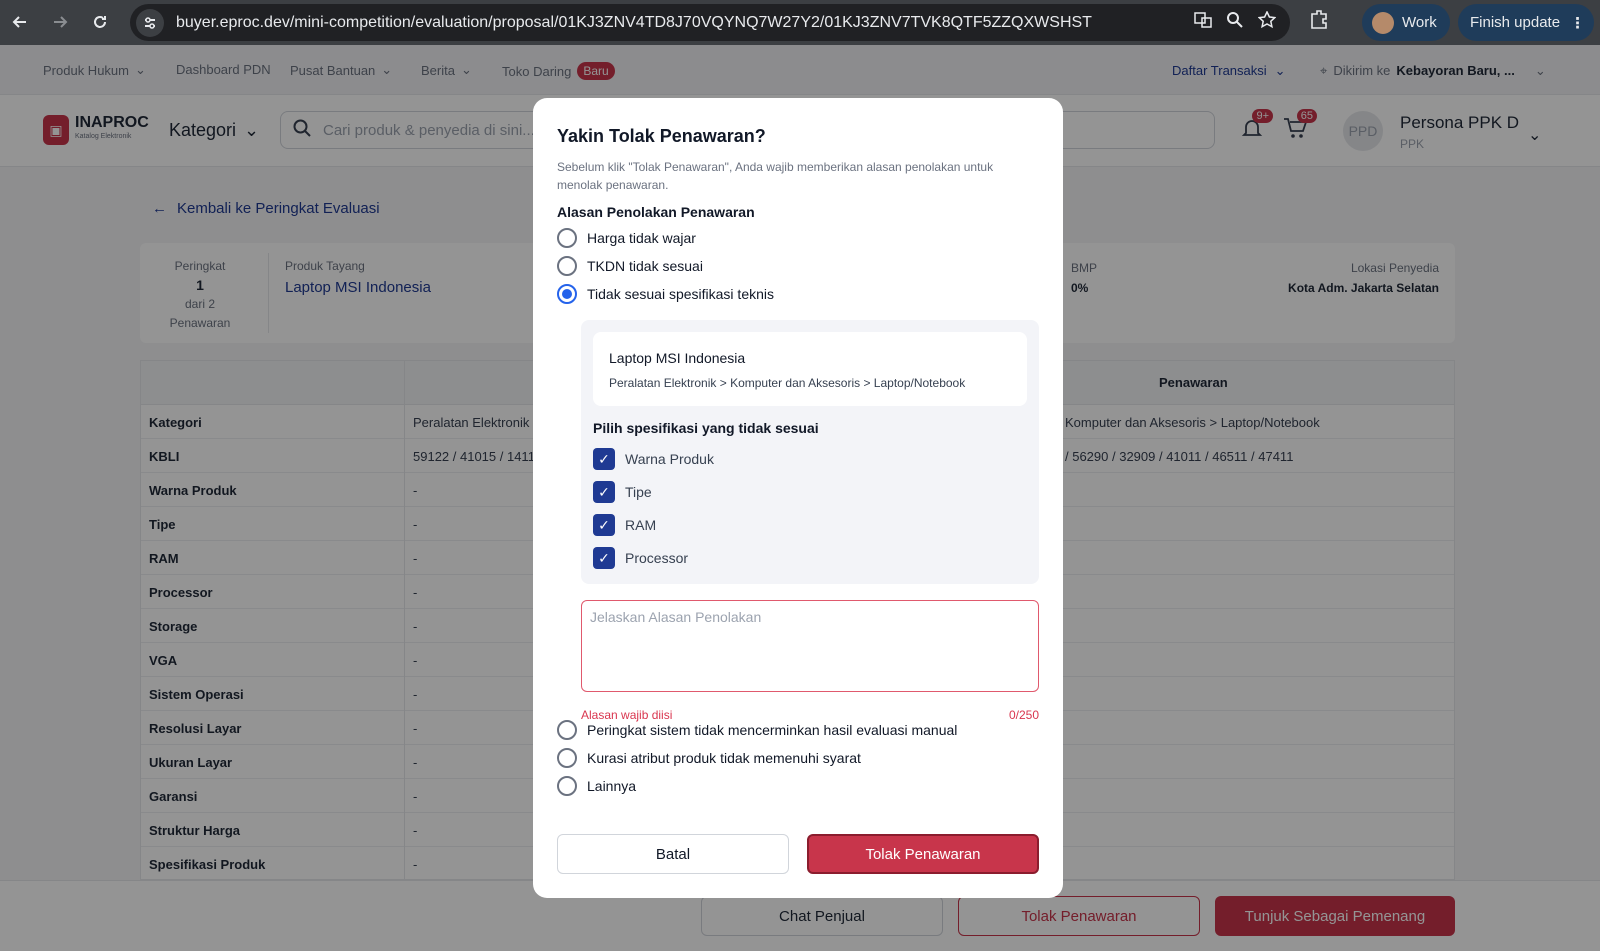  I want to click on spec-checkbox-label: Warna Produk, so click(669, 459).